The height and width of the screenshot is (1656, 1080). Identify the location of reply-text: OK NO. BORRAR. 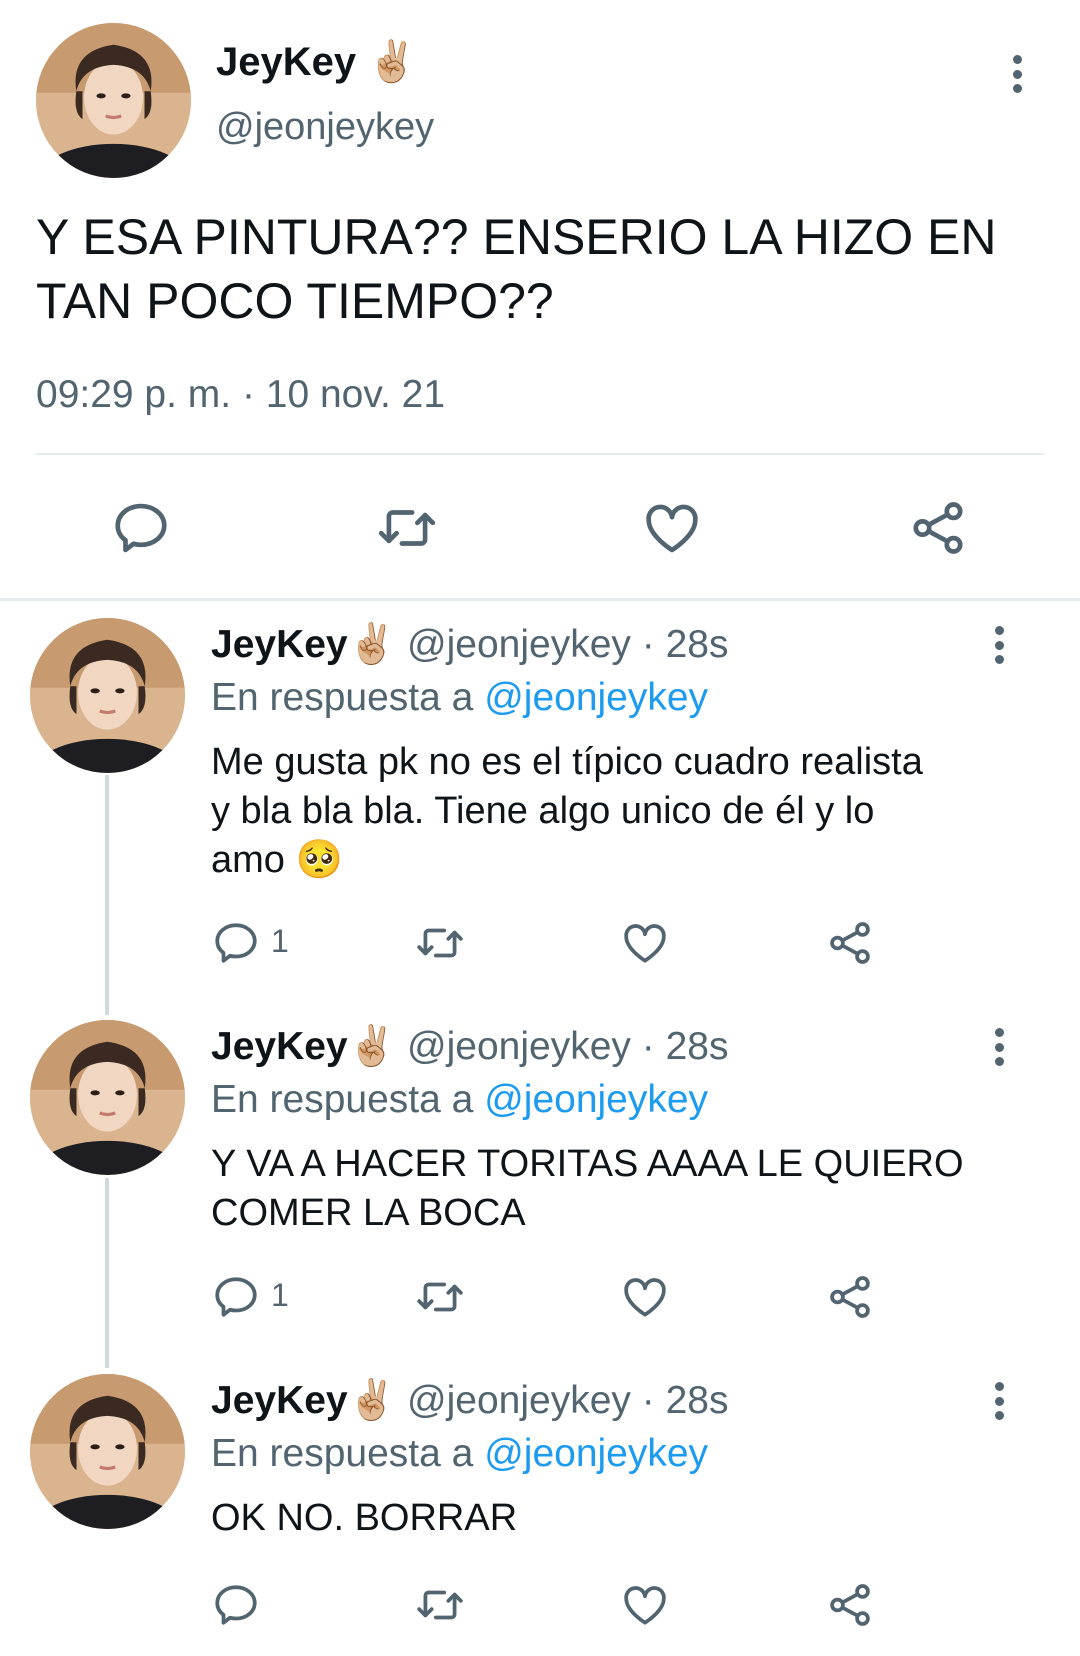
(364, 1518).